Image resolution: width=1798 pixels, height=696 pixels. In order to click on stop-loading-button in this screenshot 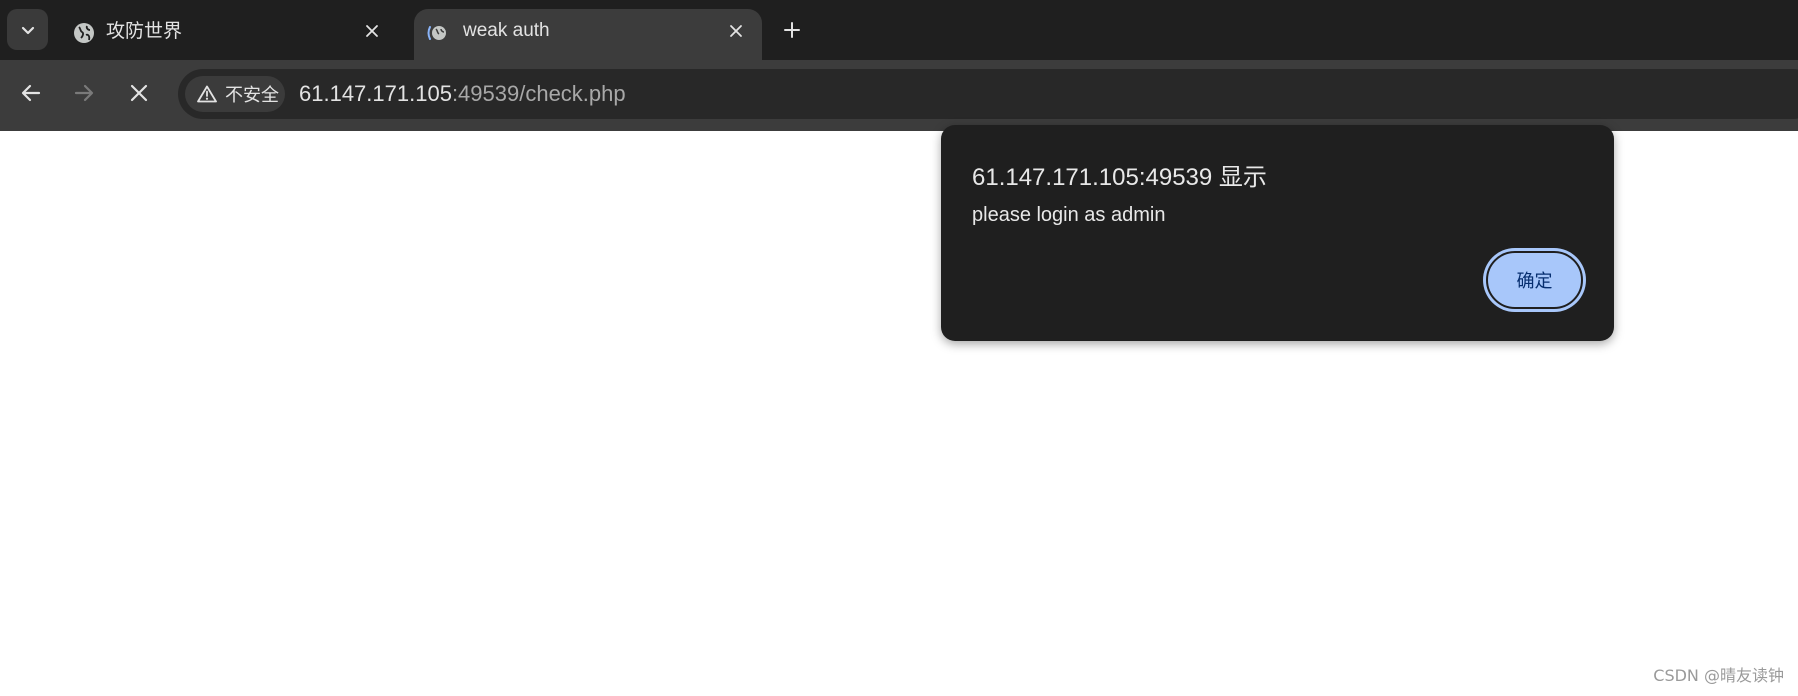, I will do `click(139, 93)`.